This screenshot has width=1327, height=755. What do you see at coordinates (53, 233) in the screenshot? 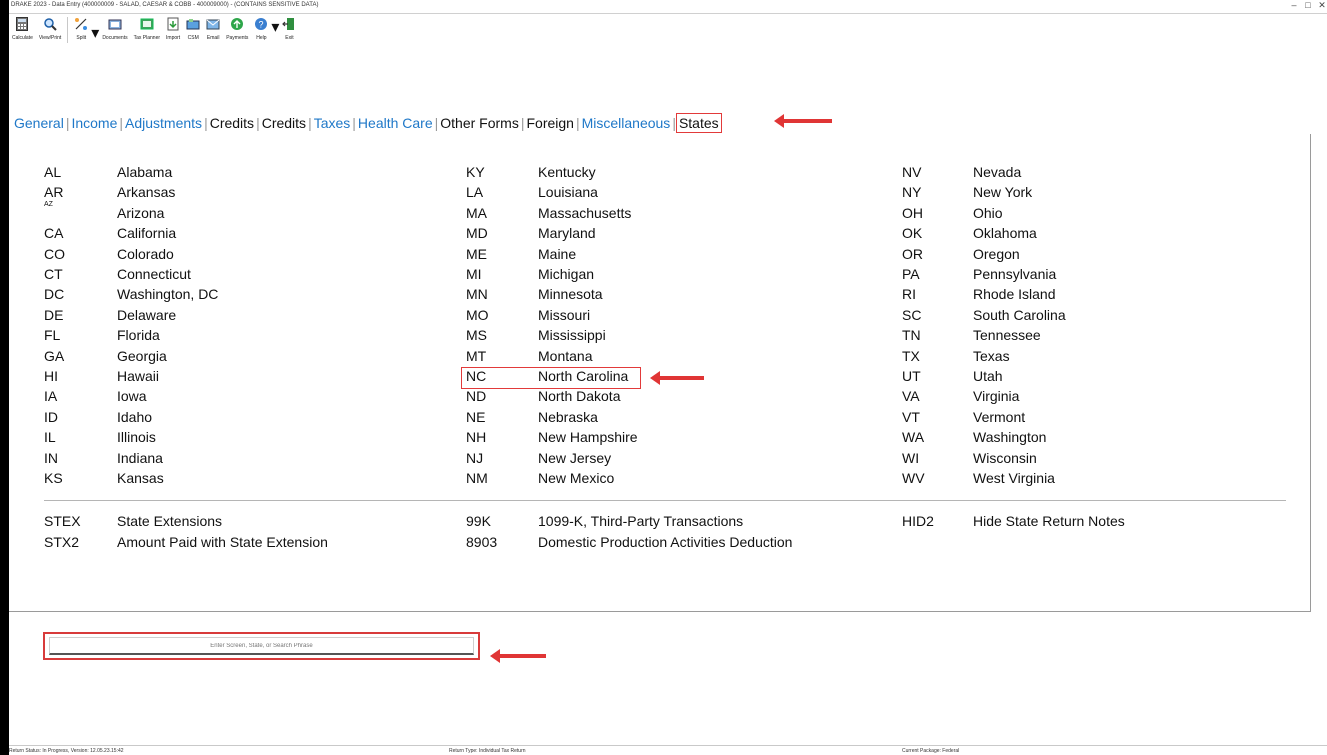
I see `state-code: CA` at bounding box center [53, 233].